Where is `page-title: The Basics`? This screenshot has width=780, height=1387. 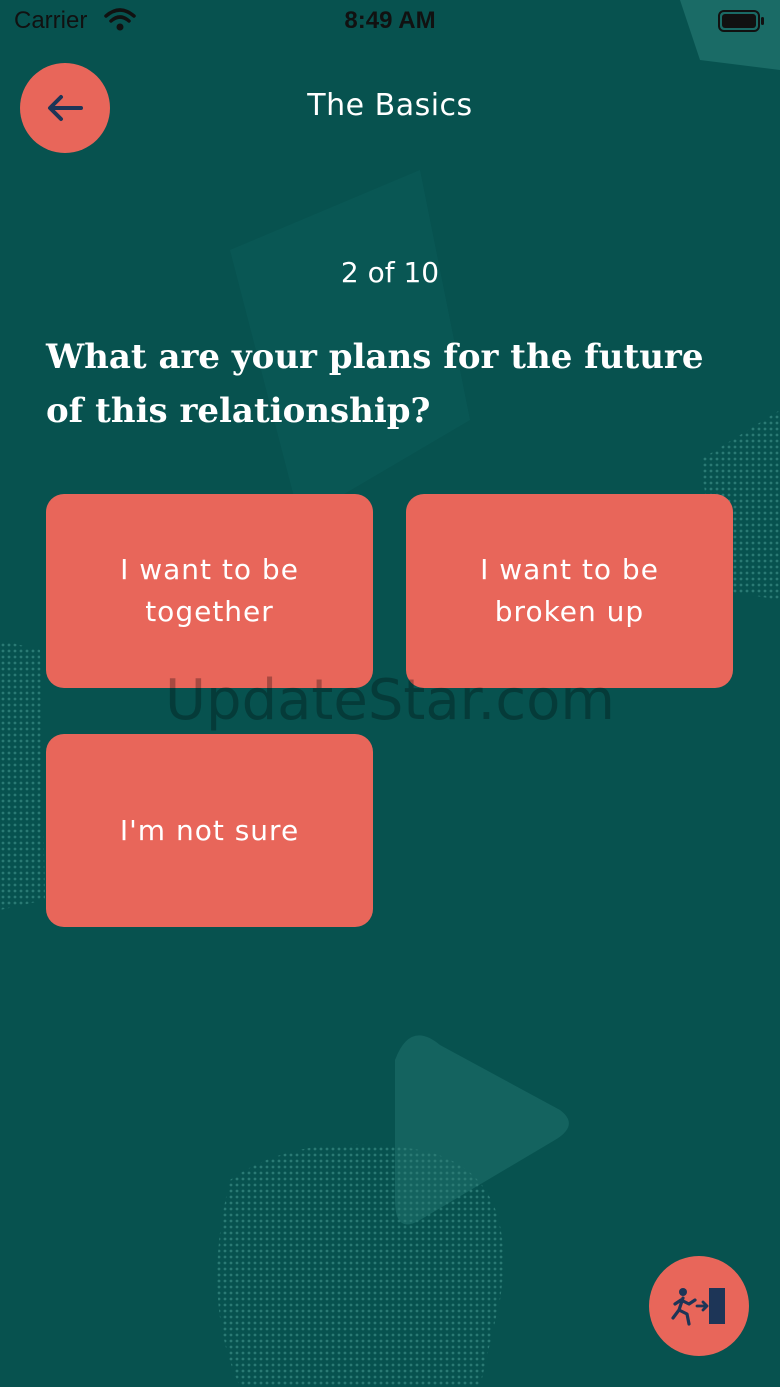
page-title: The Basics is located at coordinates (390, 105).